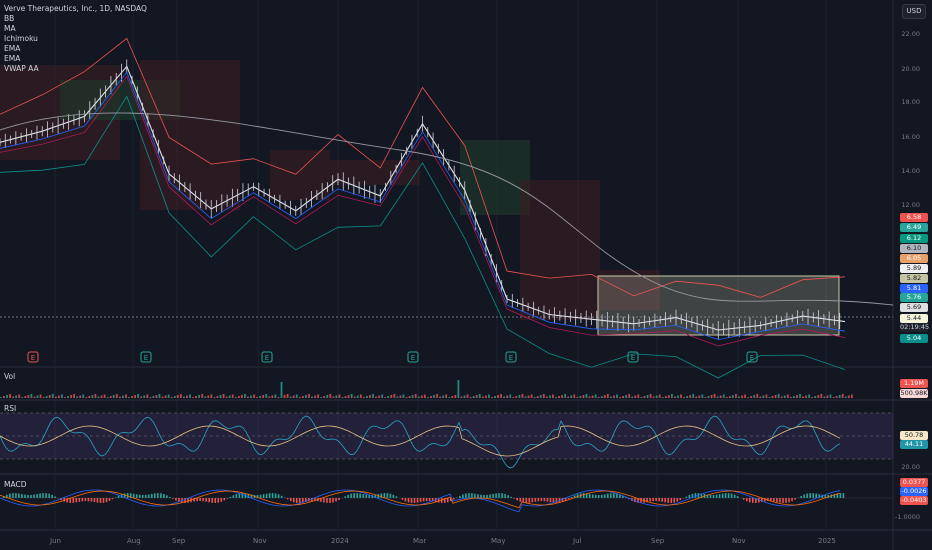 The image size is (932, 550). I want to click on svg-text: E, so click(33, 358).